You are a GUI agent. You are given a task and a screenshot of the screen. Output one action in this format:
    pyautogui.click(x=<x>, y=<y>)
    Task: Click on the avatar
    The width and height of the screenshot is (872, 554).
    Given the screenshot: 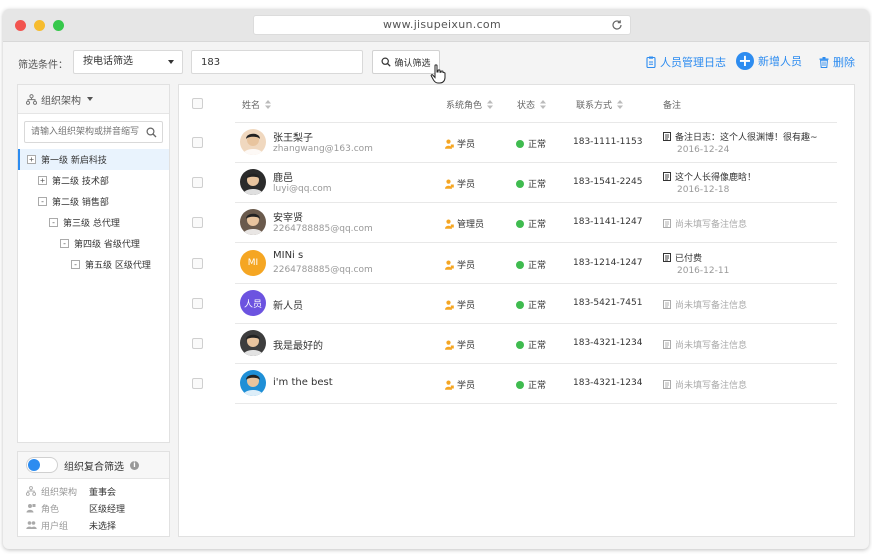 What is the action you would take?
    pyautogui.click(x=253, y=142)
    